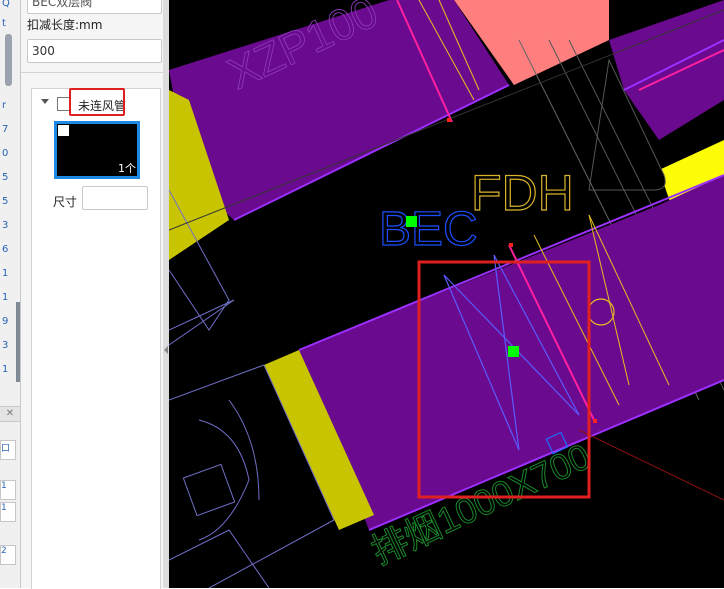 The height and width of the screenshot is (589, 724). What do you see at coordinates (63, 130) in the screenshot?
I see `thumbnail-checkbox` at bounding box center [63, 130].